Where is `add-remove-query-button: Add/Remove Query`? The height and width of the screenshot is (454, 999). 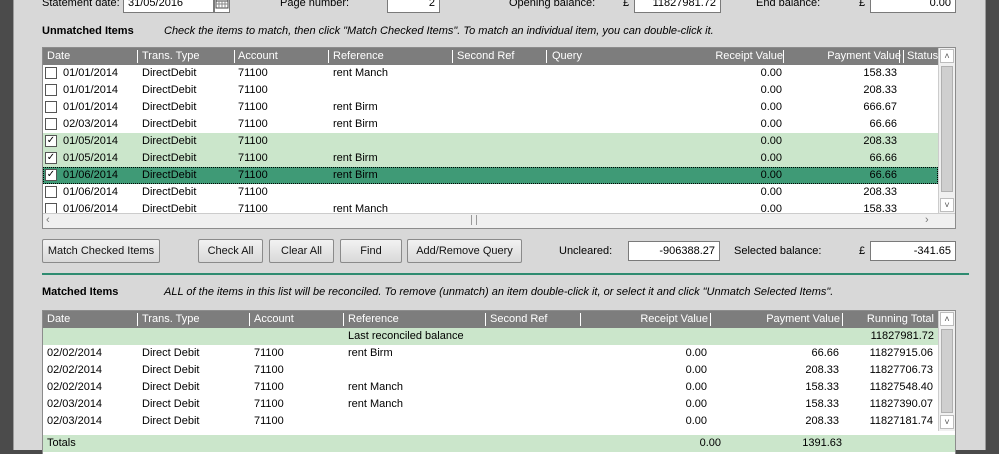
add-remove-query-button: Add/Remove Query is located at coordinates (464, 251).